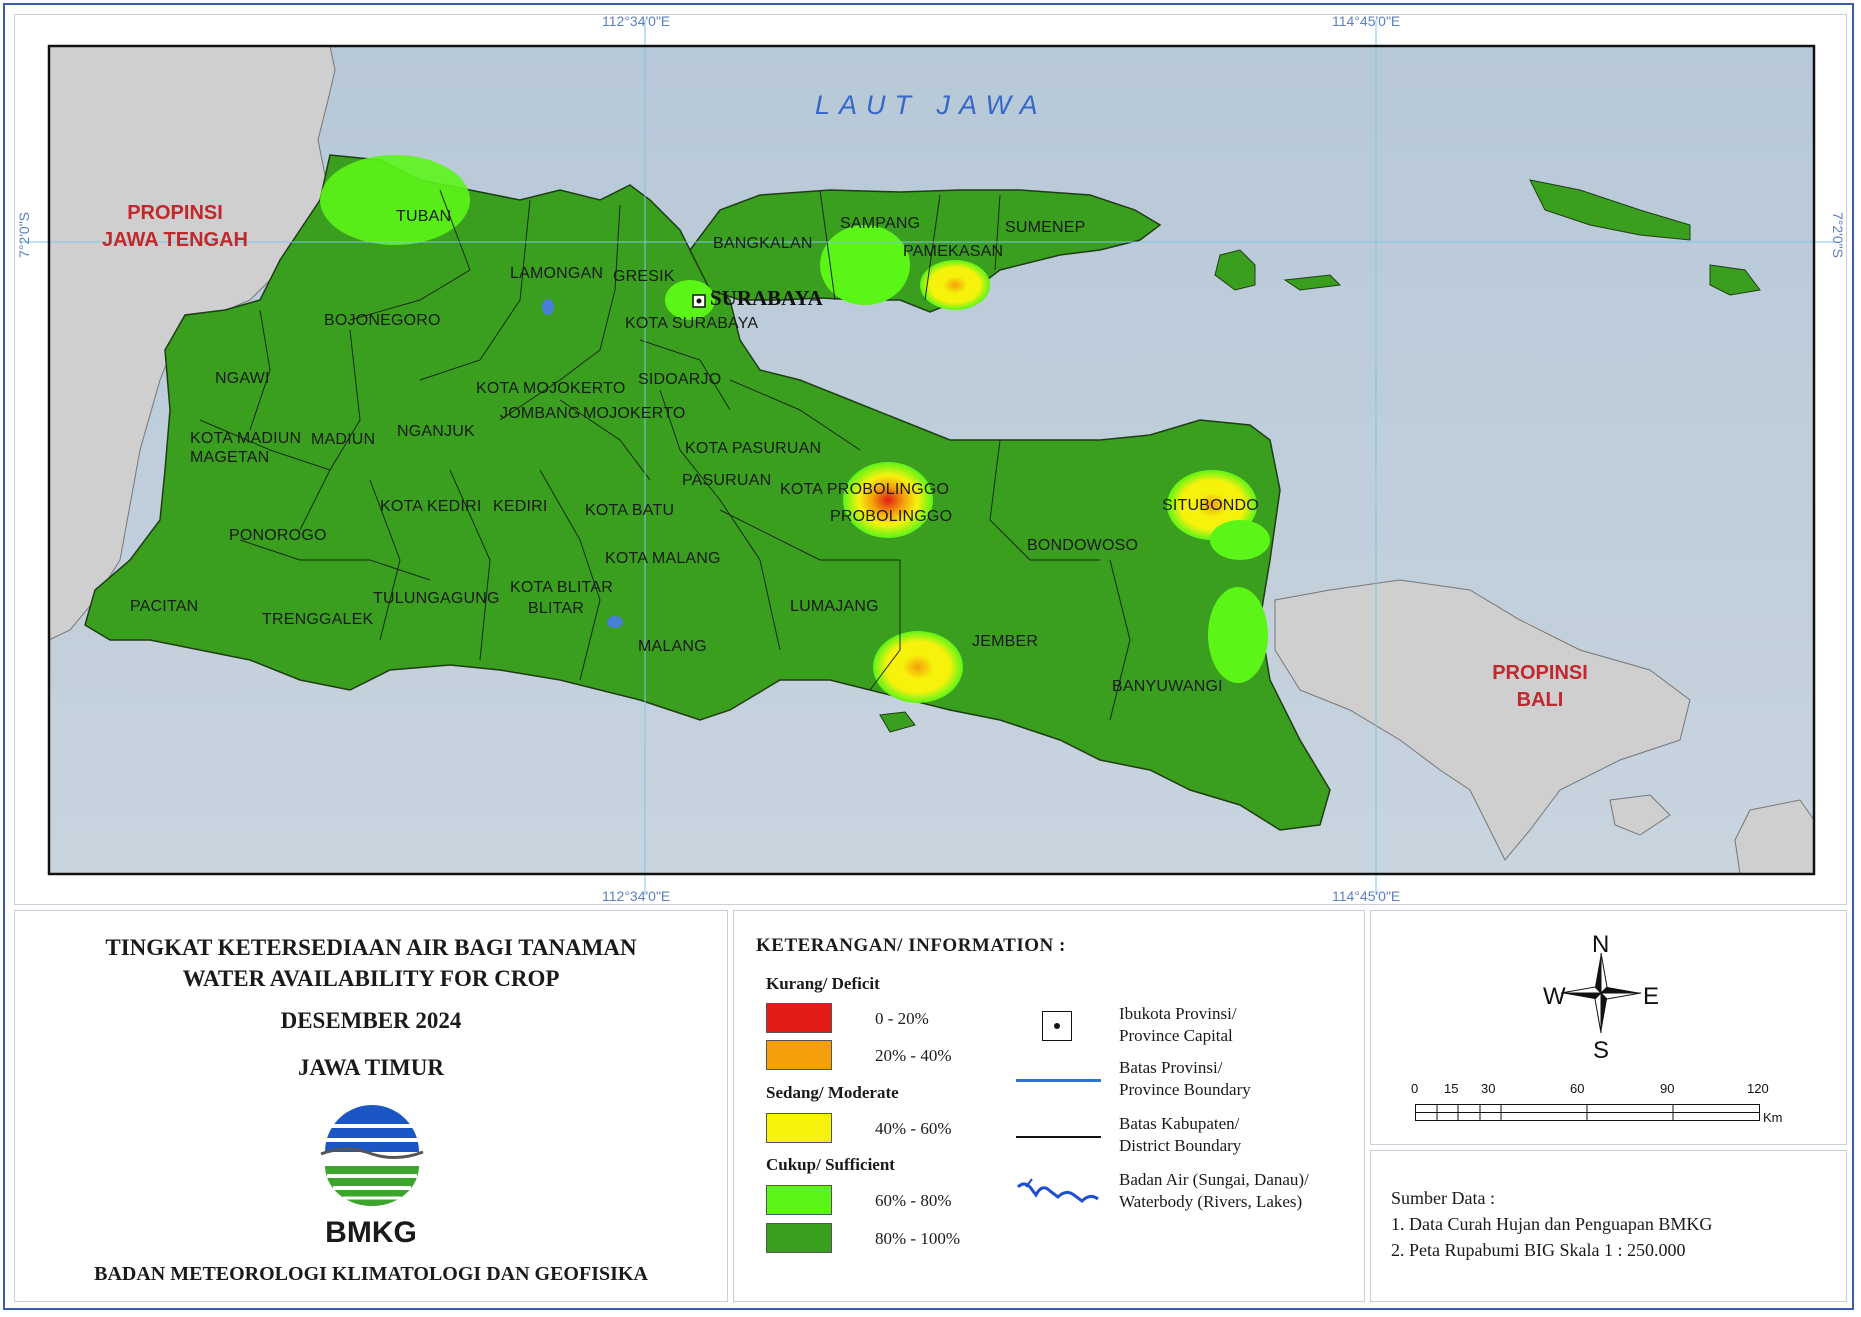  What do you see at coordinates (931, 105) in the screenshot?
I see `sea-label: LAUT JAWA` at bounding box center [931, 105].